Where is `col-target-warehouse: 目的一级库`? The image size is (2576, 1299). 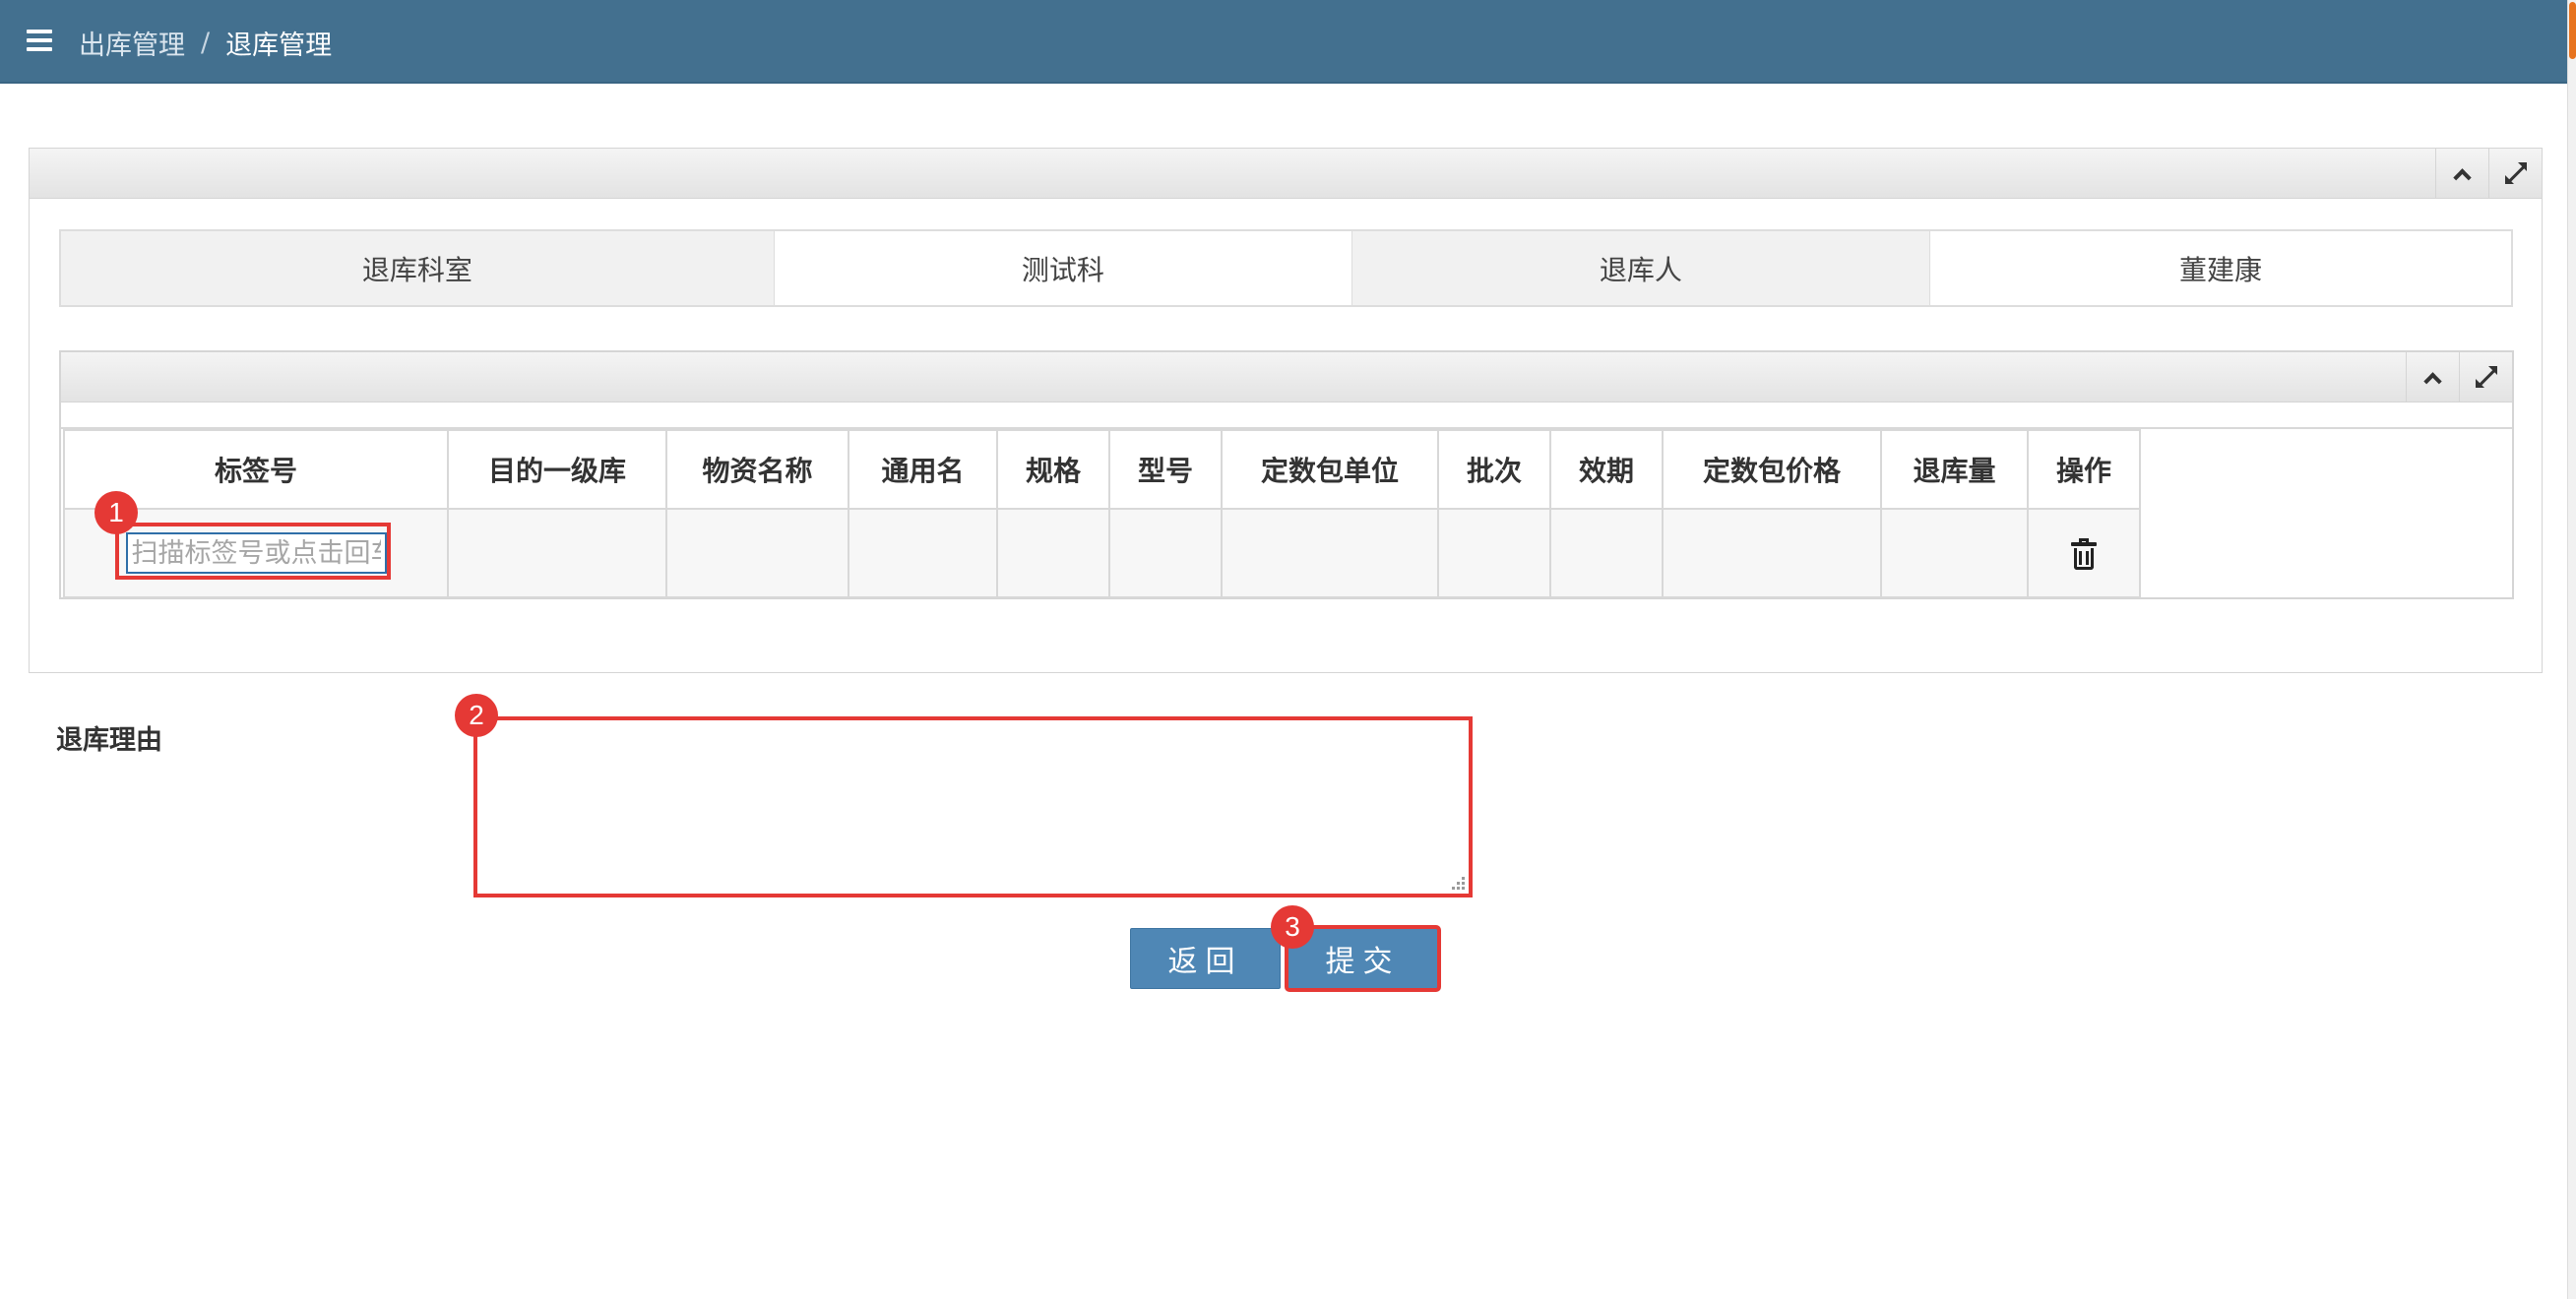
col-target-warehouse: 目的一级库 is located at coordinates (557, 470).